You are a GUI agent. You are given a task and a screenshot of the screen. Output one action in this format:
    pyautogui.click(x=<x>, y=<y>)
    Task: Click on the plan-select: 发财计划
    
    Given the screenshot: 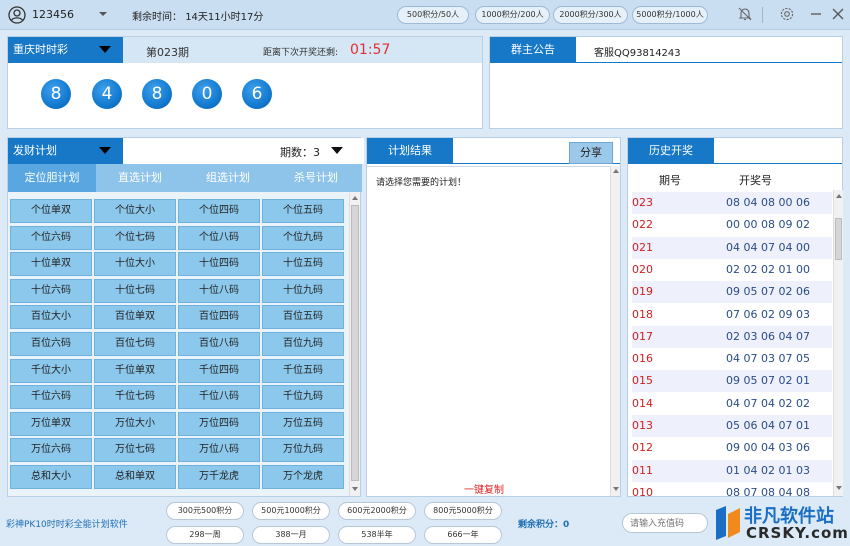 What is the action you would take?
    pyautogui.click(x=65, y=151)
    